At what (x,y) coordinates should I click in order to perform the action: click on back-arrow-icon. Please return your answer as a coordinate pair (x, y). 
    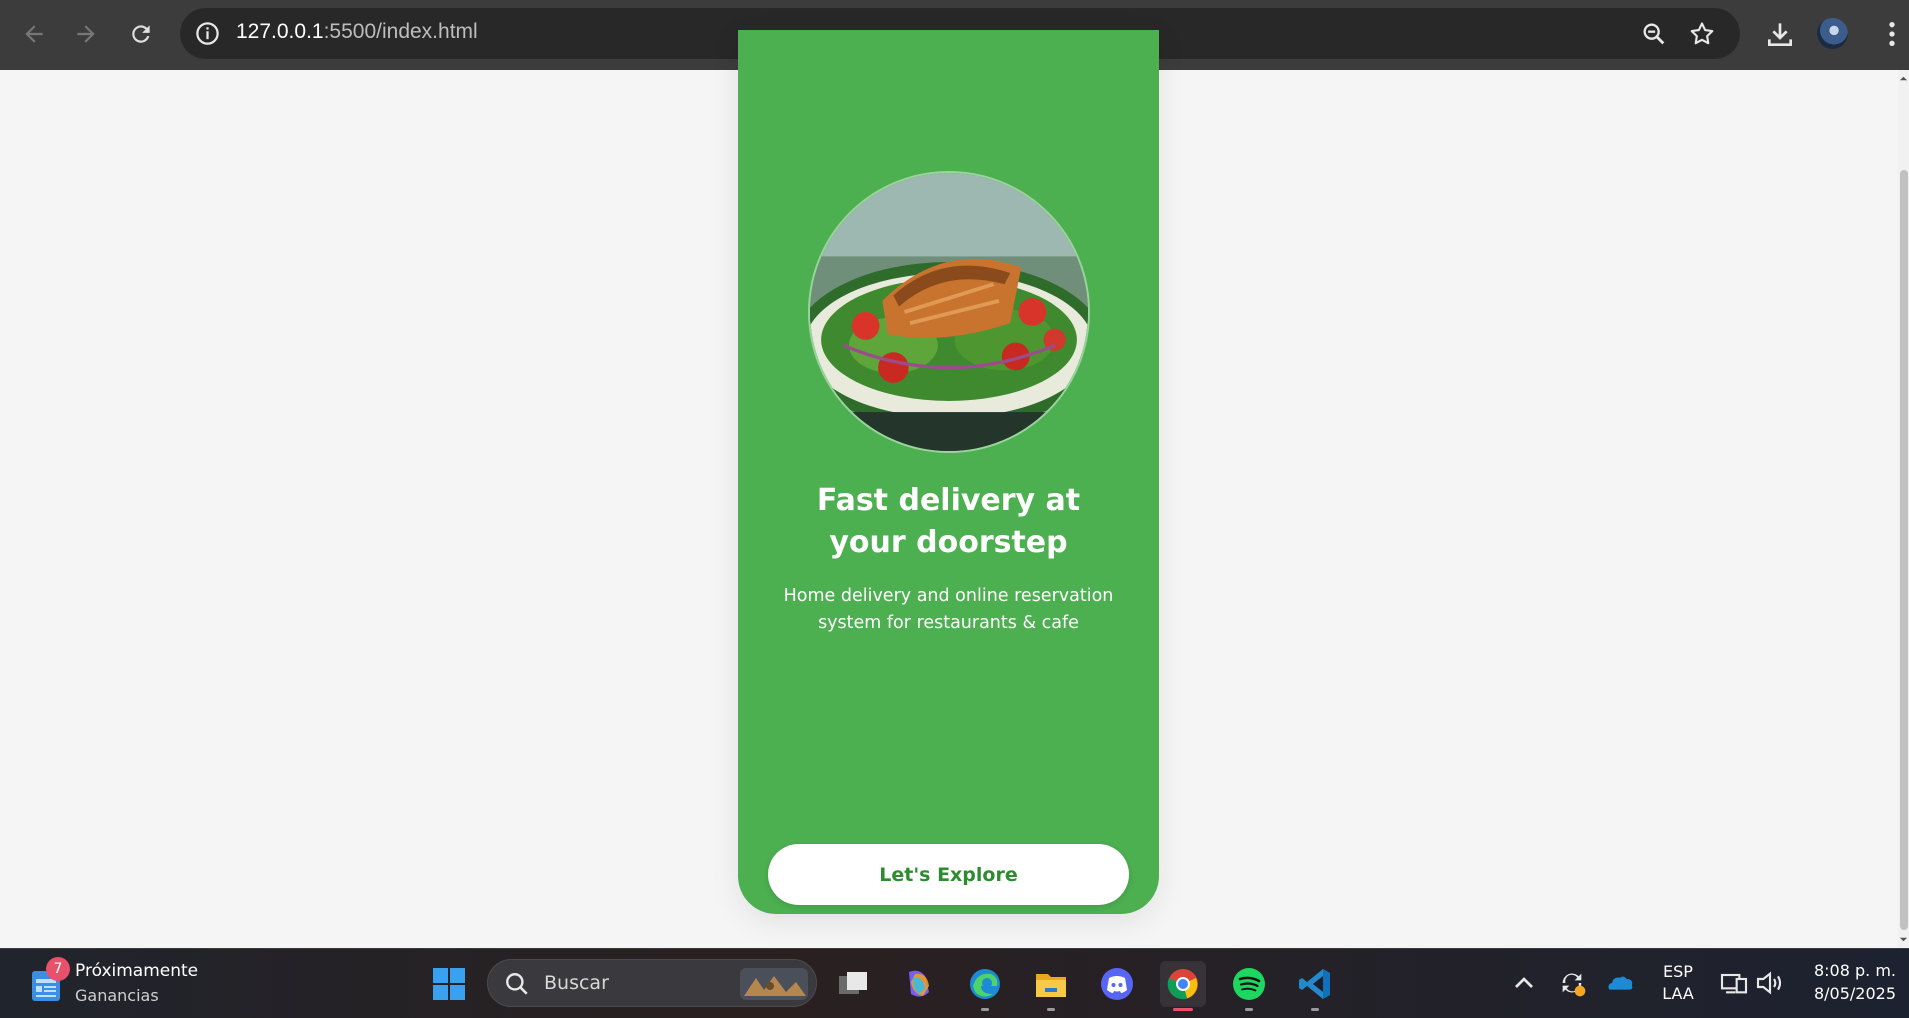
    Looking at the image, I should click on (34, 34).